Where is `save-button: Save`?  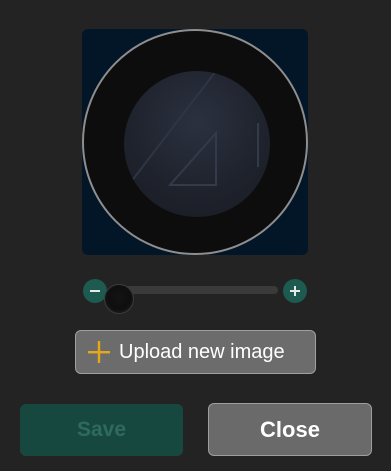 save-button: Save is located at coordinates (101, 430).